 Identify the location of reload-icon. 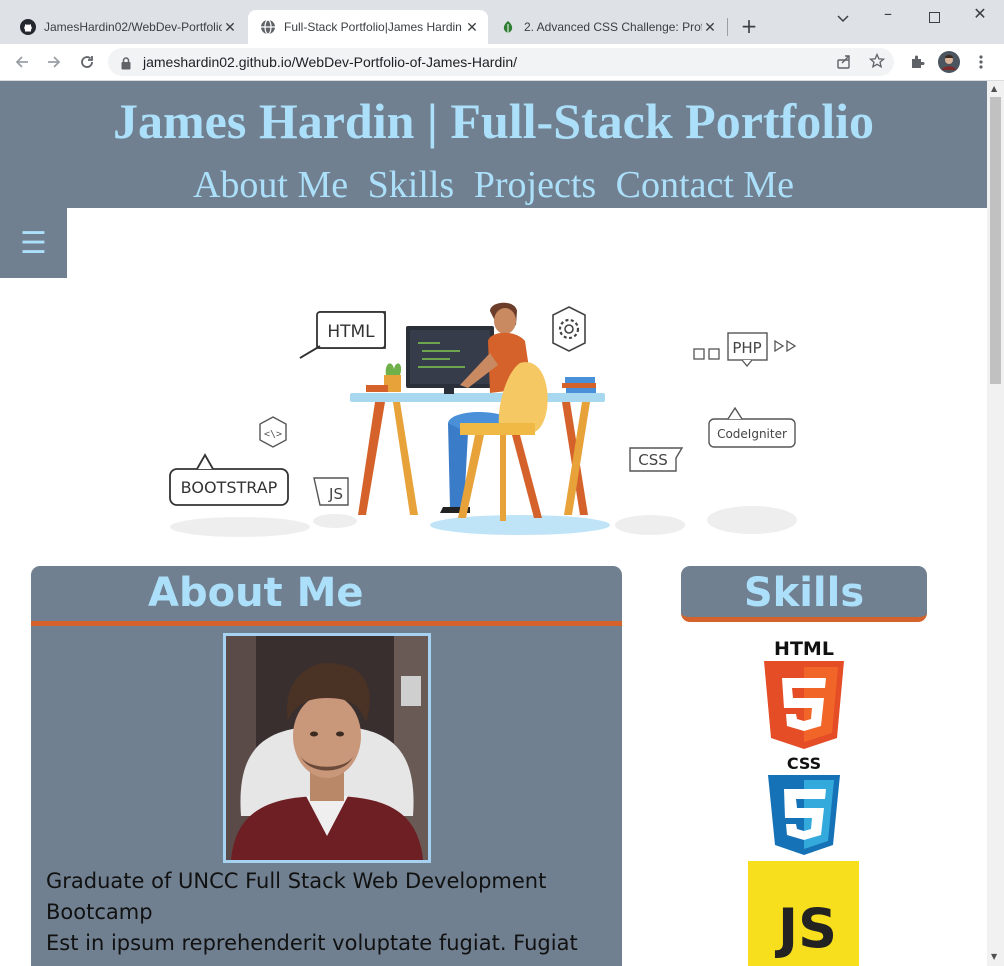
(87, 62).